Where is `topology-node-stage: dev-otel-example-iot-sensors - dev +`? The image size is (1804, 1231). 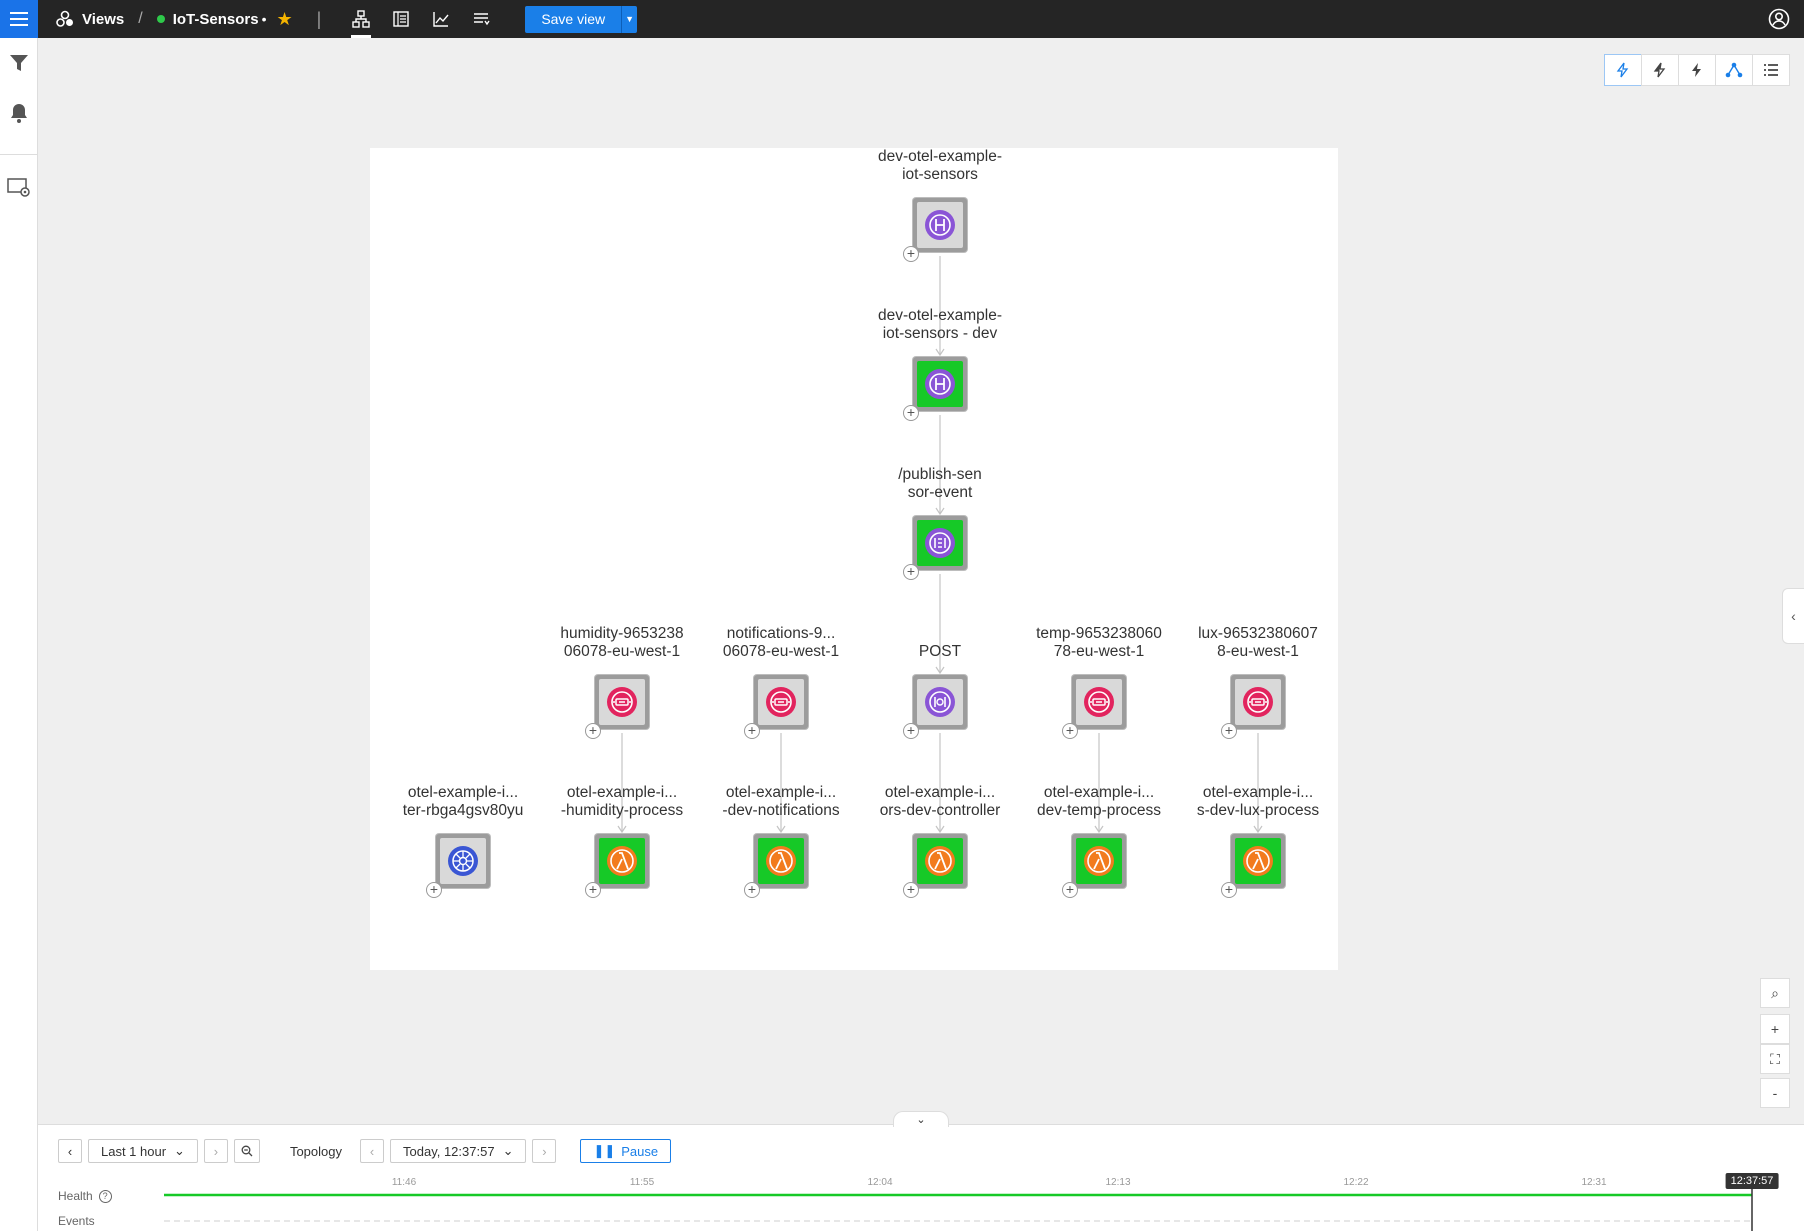 topology-node-stage: dev-otel-example-iot-sensors - dev + is located at coordinates (940, 364).